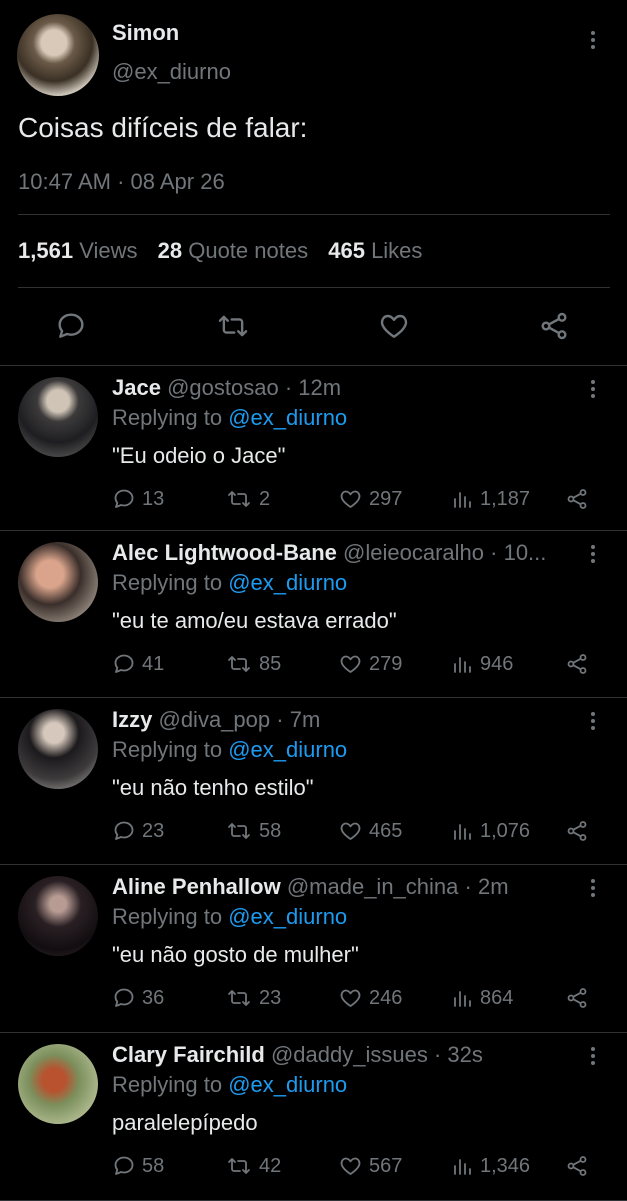 Image resolution: width=627 pixels, height=1201 pixels. What do you see at coordinates (138, 664) in the screenshot?
I see `reply-comment-button: 41` at bounding box center [138, 664].